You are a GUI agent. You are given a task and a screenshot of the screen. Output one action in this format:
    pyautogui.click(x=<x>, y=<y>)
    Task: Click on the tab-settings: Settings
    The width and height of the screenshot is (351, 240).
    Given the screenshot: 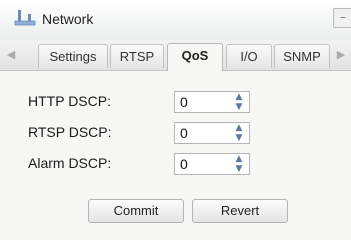 What is the action you would take?
    pyautogui.click(x=73, y=56)
    